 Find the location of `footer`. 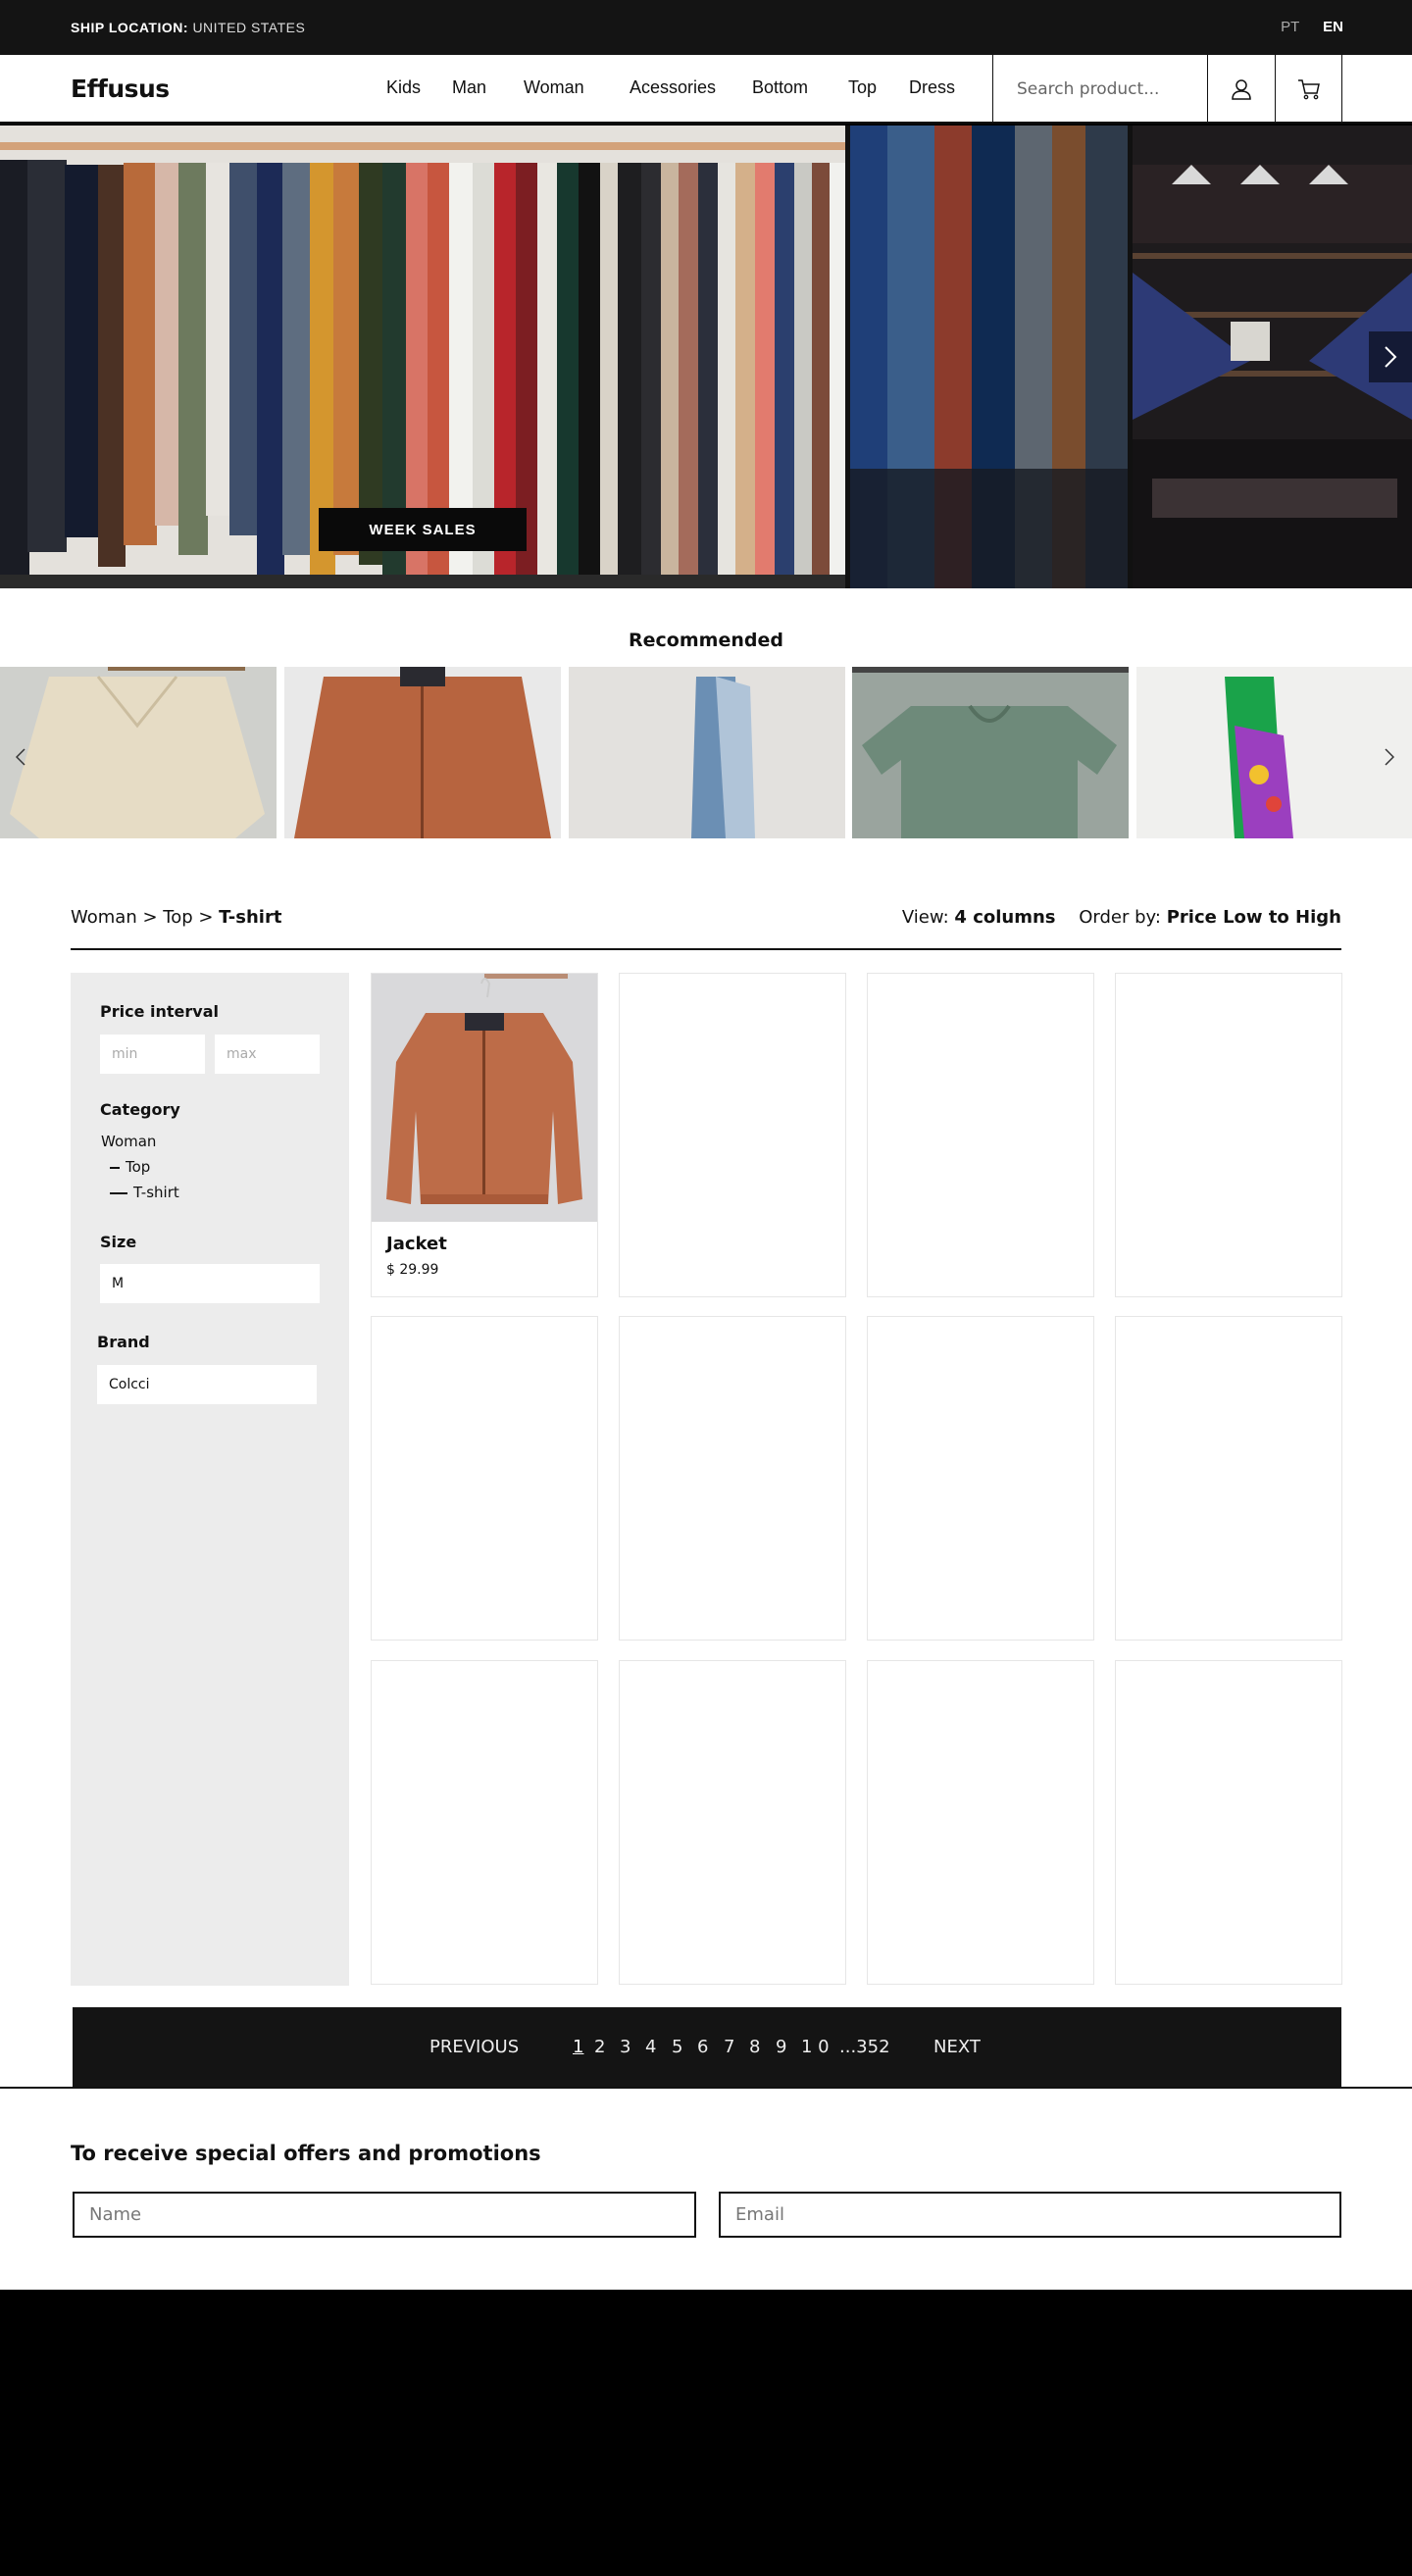

footer is located at coordinates (706, 2433).